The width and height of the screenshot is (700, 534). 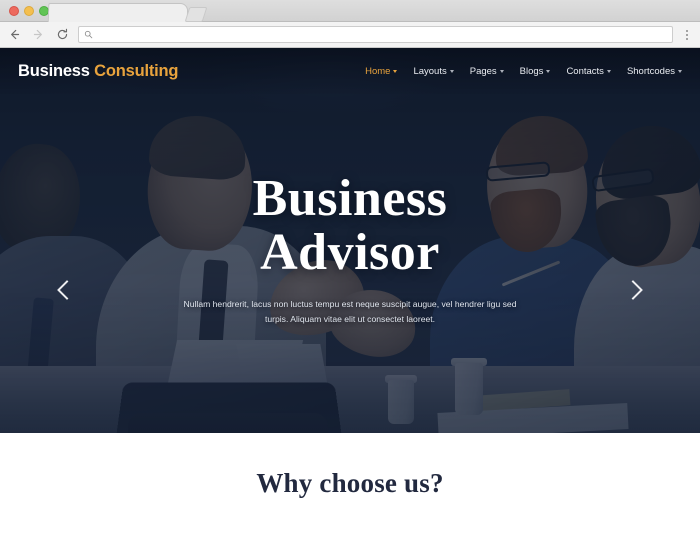 What do you see at coordinates (650, 71) in the screenshot?
I see `nav-label: Shortcodes` at bounding box center [650, 71].